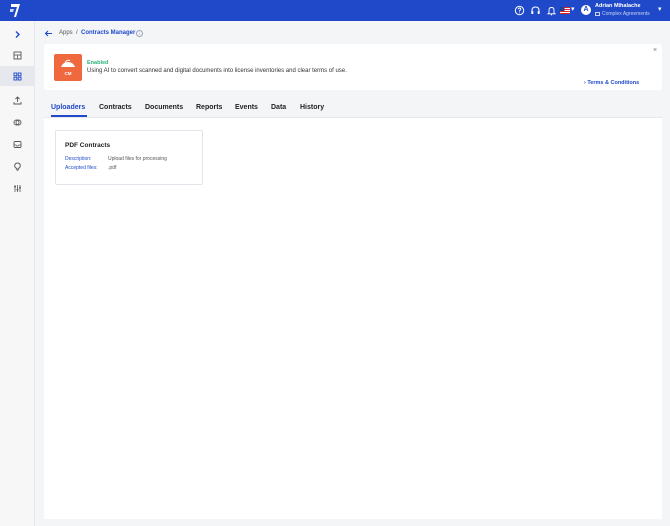 The height and width of the screenshot is (526, 670). I want to click on help-icon, so click(519, 10).